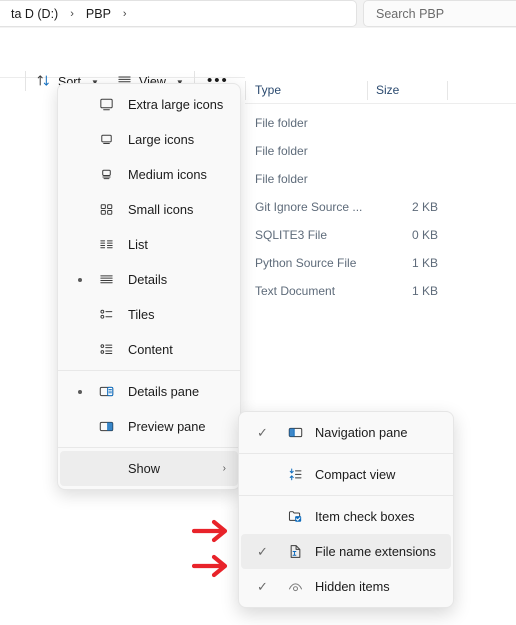  Describe the element at coordinates (306, 263) in the screenshot. I see `cell-type: Python Source File` at that location.